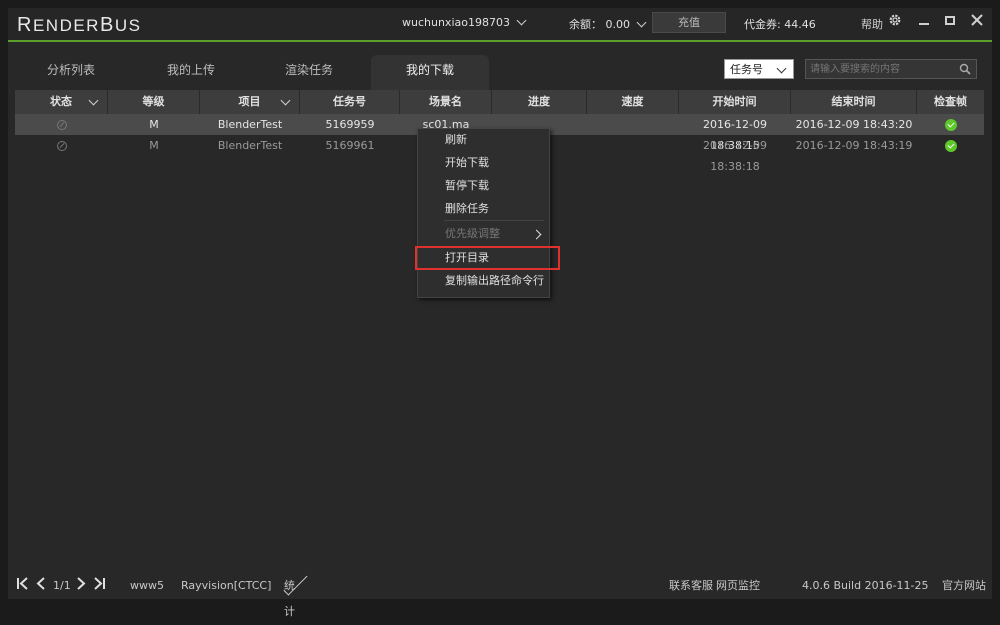  What do you see at coordinates (22, 586) in the screenshot?
I see `first-page-icon` at bounding box center [22, 586].